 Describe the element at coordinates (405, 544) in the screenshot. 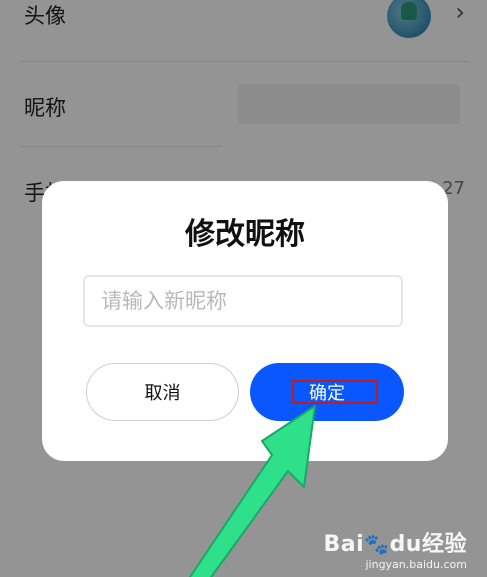

I see `watermark-brand2: du` at that location.